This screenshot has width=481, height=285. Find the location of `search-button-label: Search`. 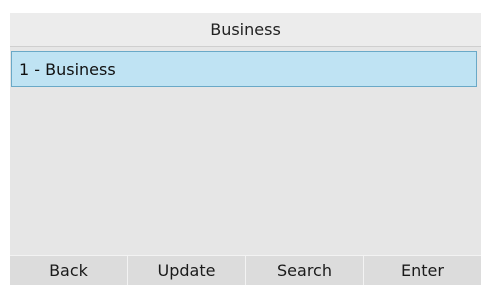

search-button-label: Search is located at coordinates (304, 270).